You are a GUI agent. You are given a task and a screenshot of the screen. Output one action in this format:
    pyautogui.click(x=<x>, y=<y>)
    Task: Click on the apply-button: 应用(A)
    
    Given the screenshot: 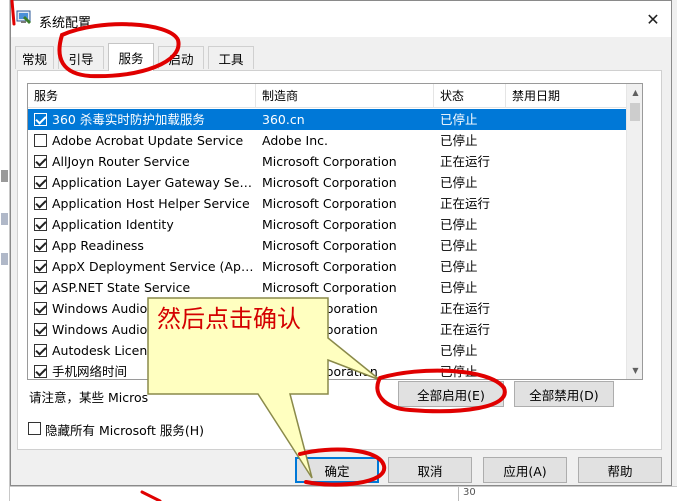 What is the action you would take?
    pyautogui.click(x=525, y=470)
    